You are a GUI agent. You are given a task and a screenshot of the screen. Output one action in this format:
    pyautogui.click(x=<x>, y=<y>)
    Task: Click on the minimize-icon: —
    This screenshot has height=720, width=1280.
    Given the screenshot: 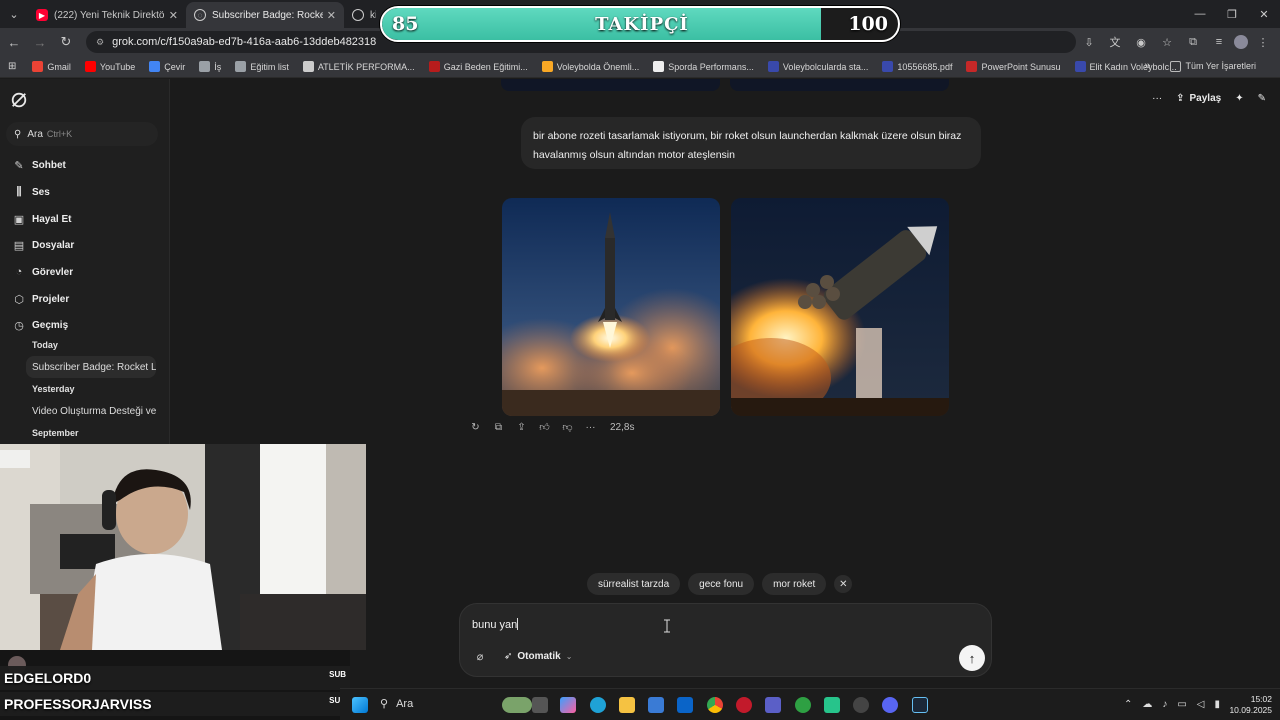 What is the action you would take?
    pyautogui.click(x=1200, y=14)
    